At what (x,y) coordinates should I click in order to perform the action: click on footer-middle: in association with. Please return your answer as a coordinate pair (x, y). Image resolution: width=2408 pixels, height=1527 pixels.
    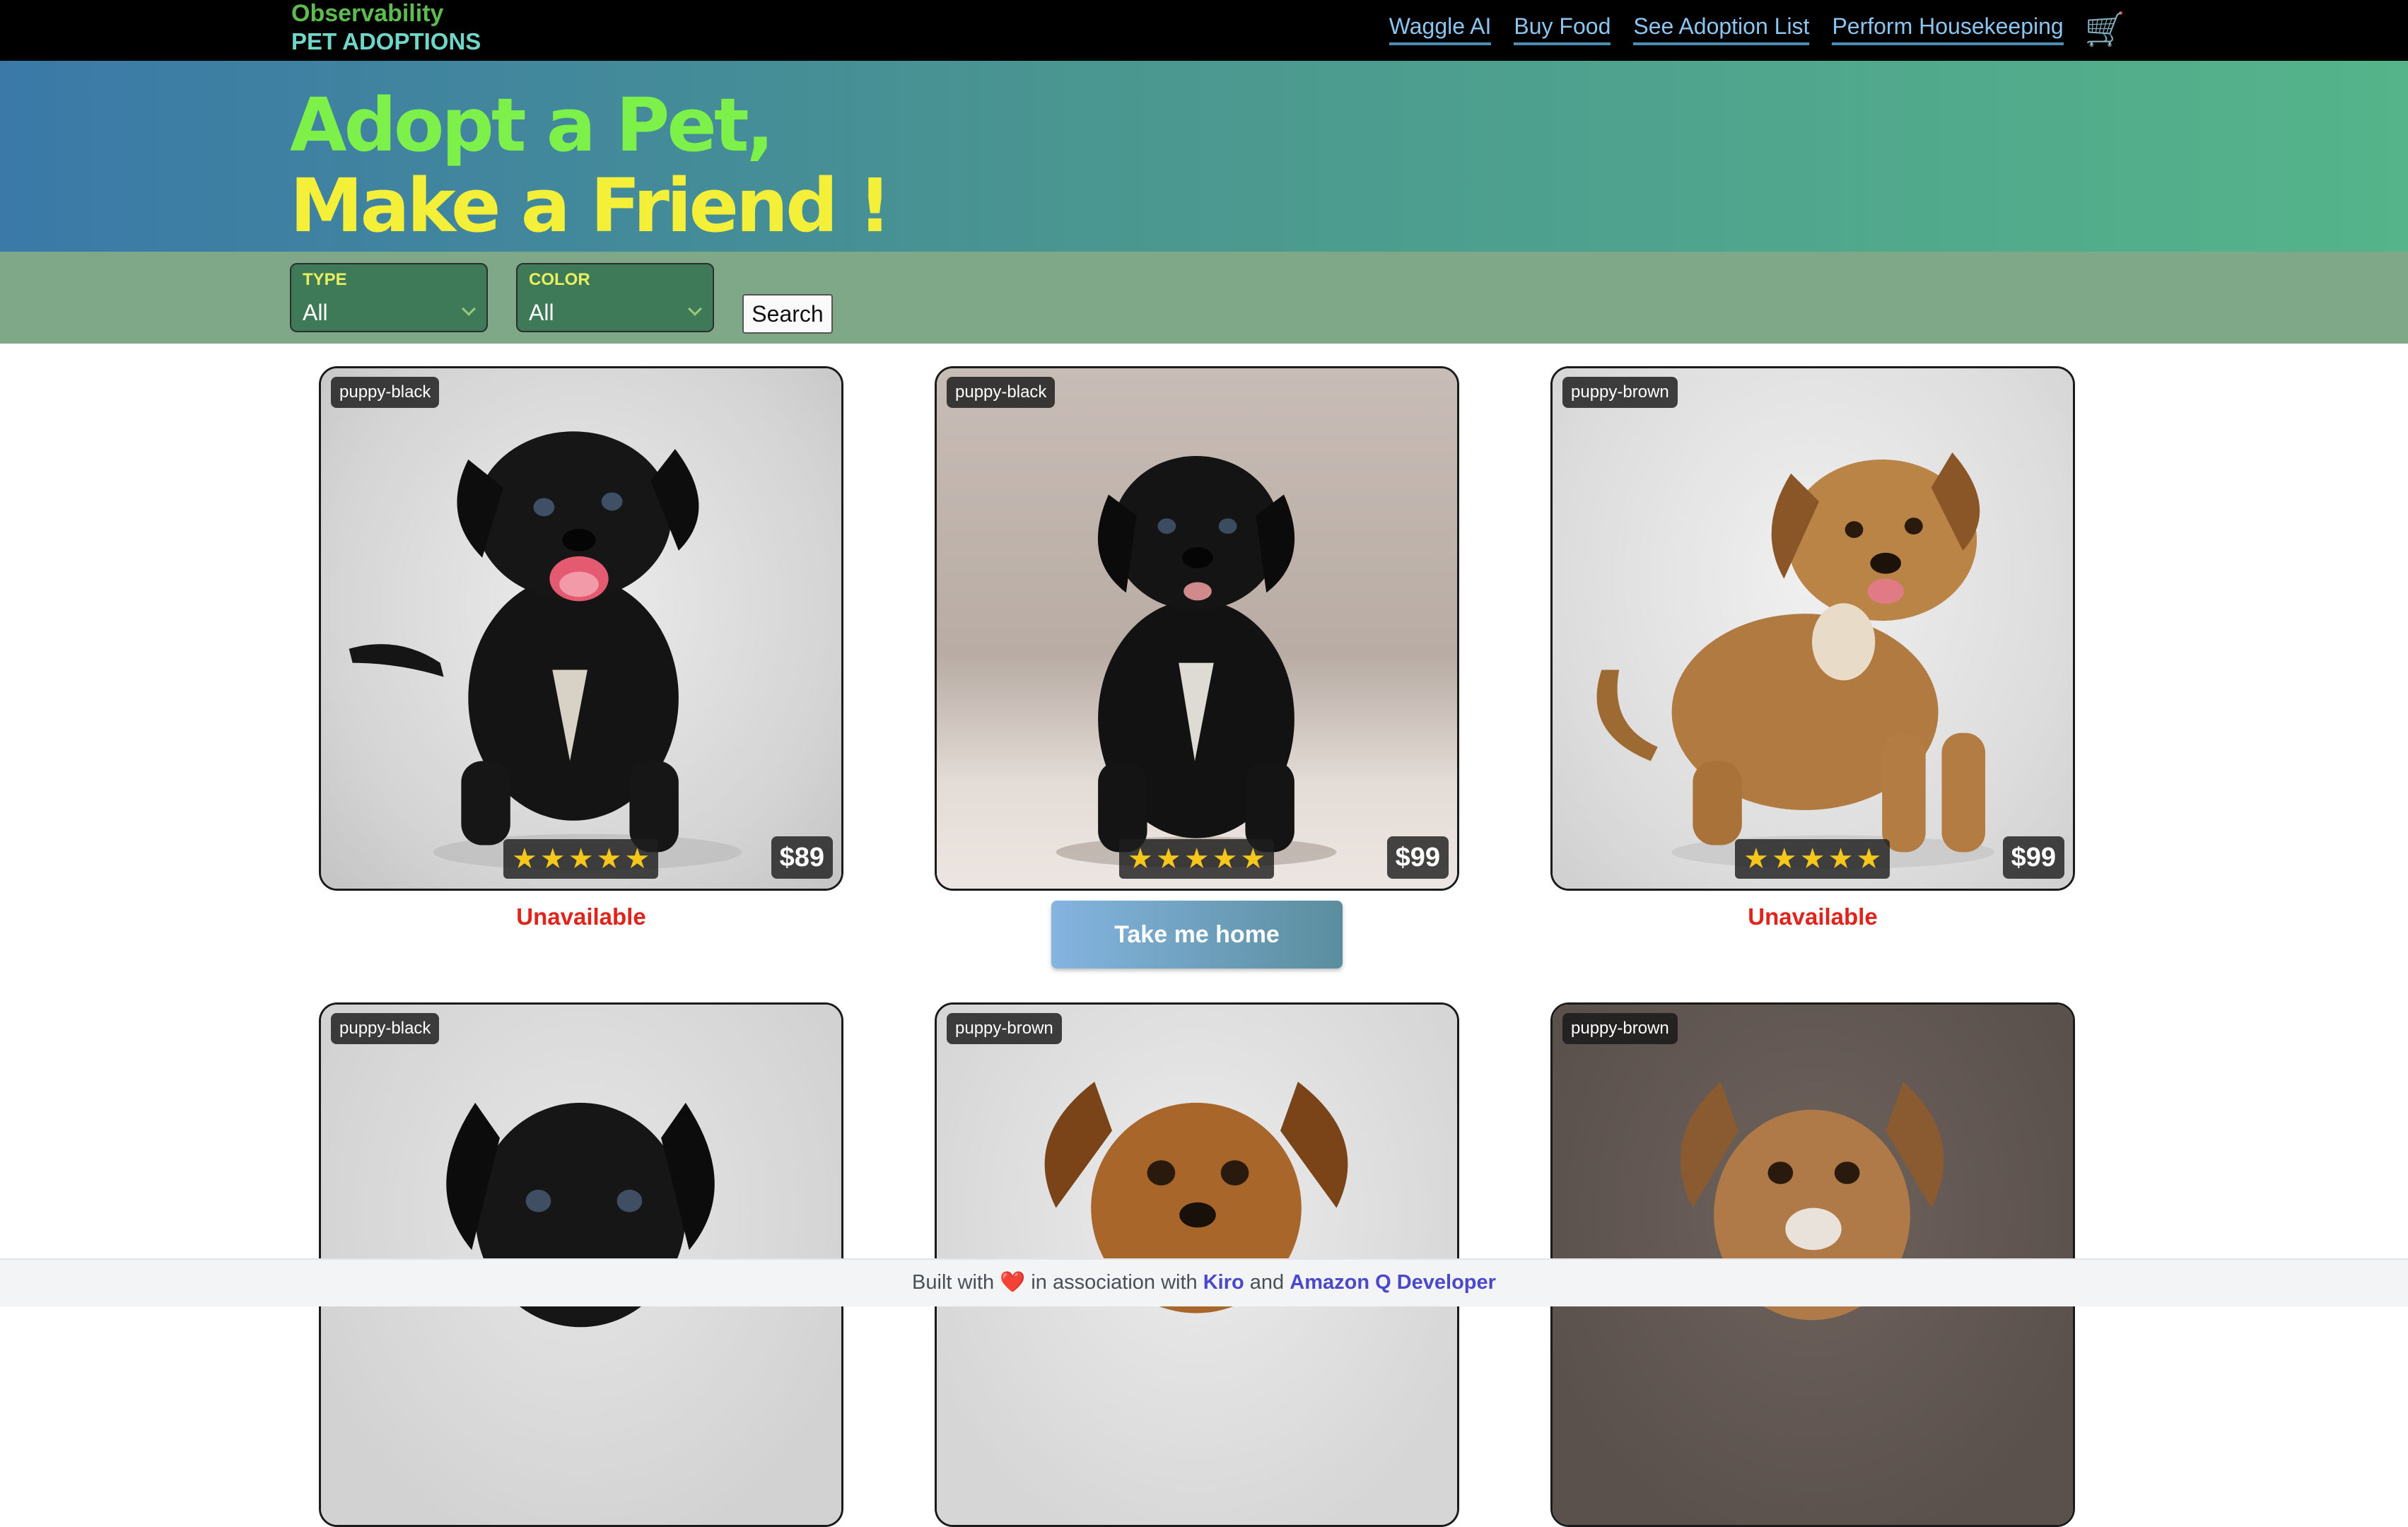
    Looking at the image, I should click on (1114, 1283).